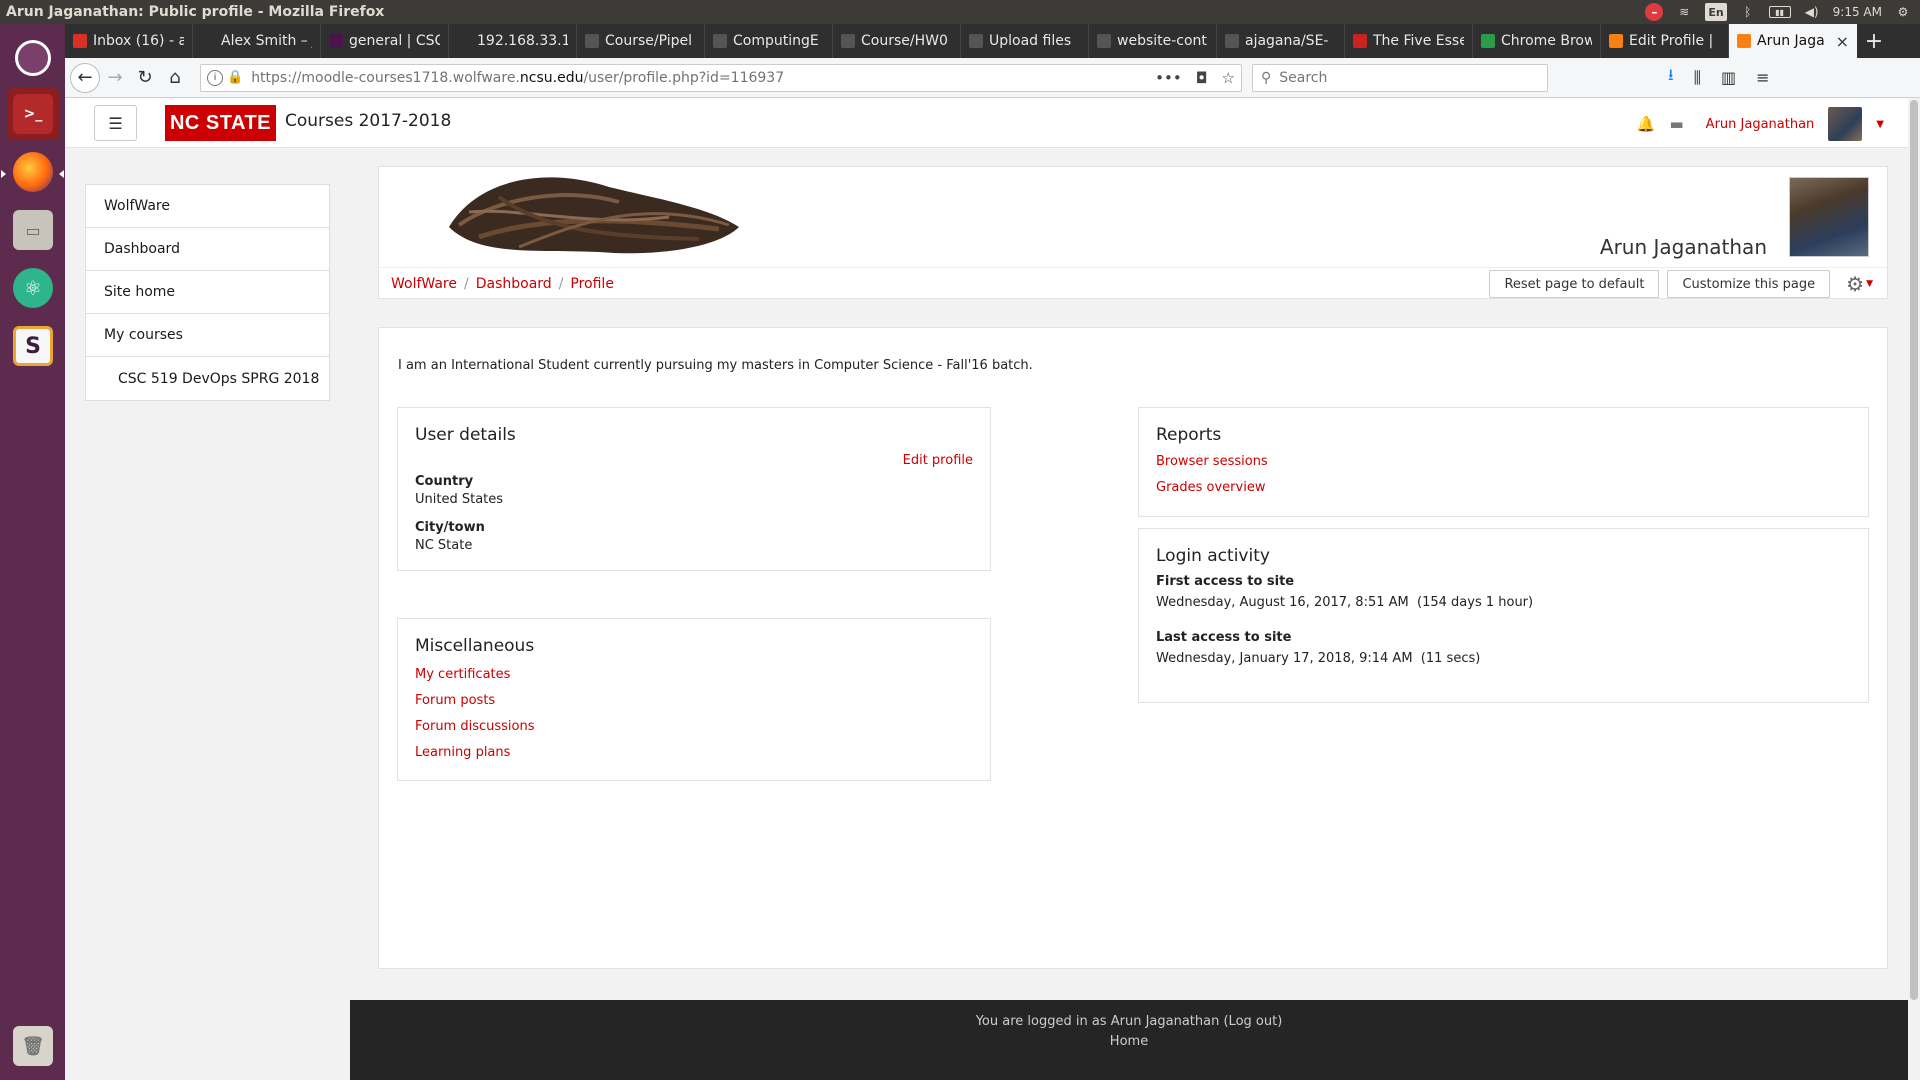  I want to click on url-suffix: /user/profile.php?id=116937, so click(684, 77).